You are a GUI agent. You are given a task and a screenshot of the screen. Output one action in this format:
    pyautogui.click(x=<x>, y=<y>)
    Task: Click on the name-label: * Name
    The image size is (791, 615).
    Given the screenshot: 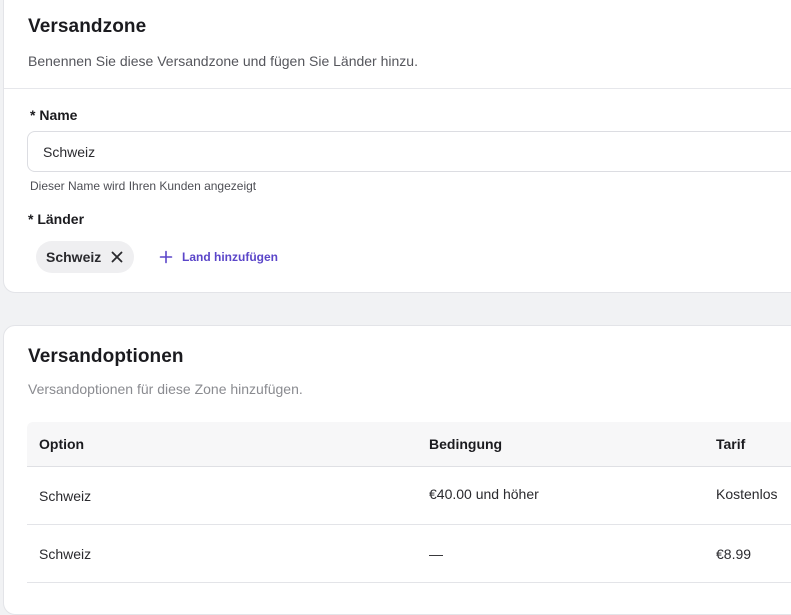 What is the action you would take?
    pyautogui.click(x=54, y=115)
    